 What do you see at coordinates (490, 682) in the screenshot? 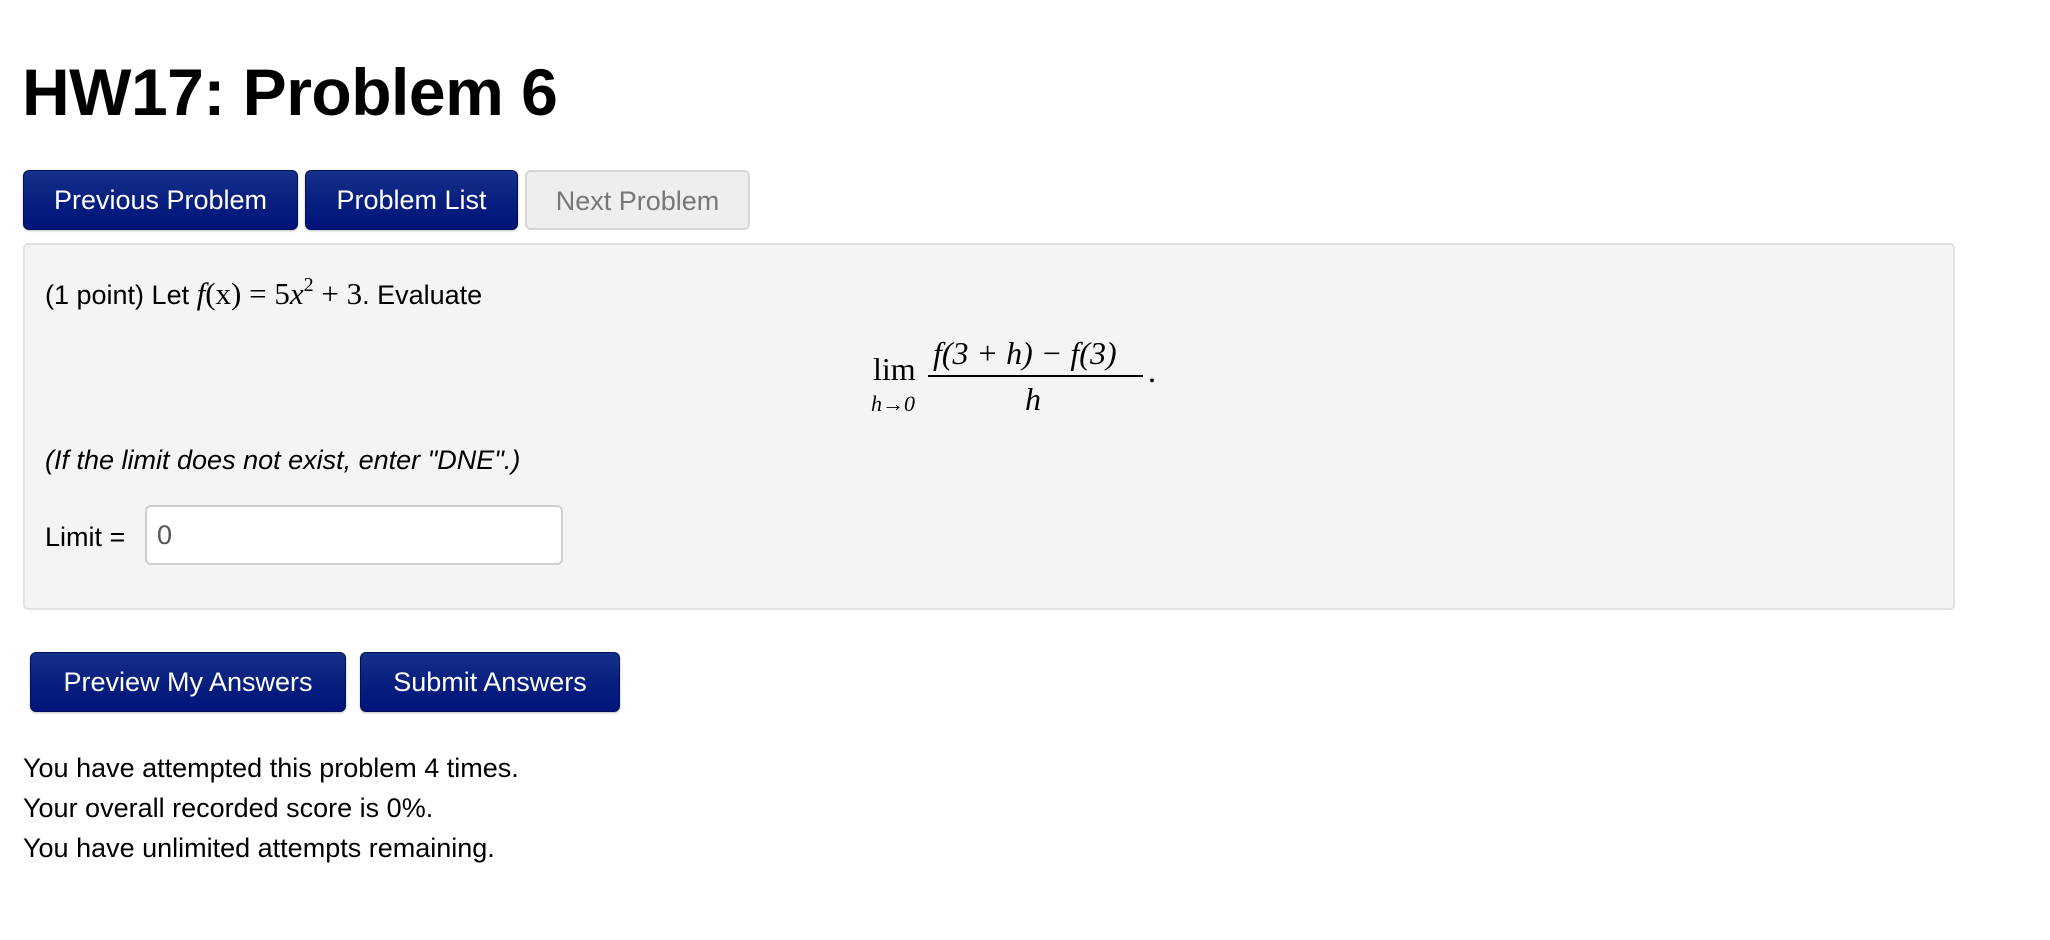
I see `submit-answers-button: Submit Answers` at bounding box center [490, 682].